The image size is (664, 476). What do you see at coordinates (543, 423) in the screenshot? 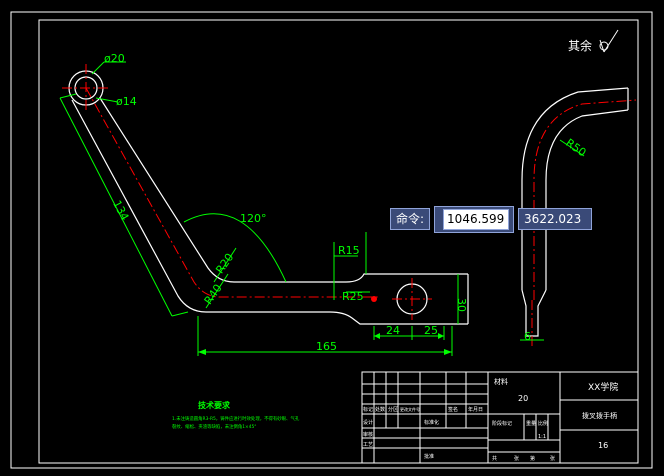
I see `tb-ratio: 比例` at bounding box center [543, 423].